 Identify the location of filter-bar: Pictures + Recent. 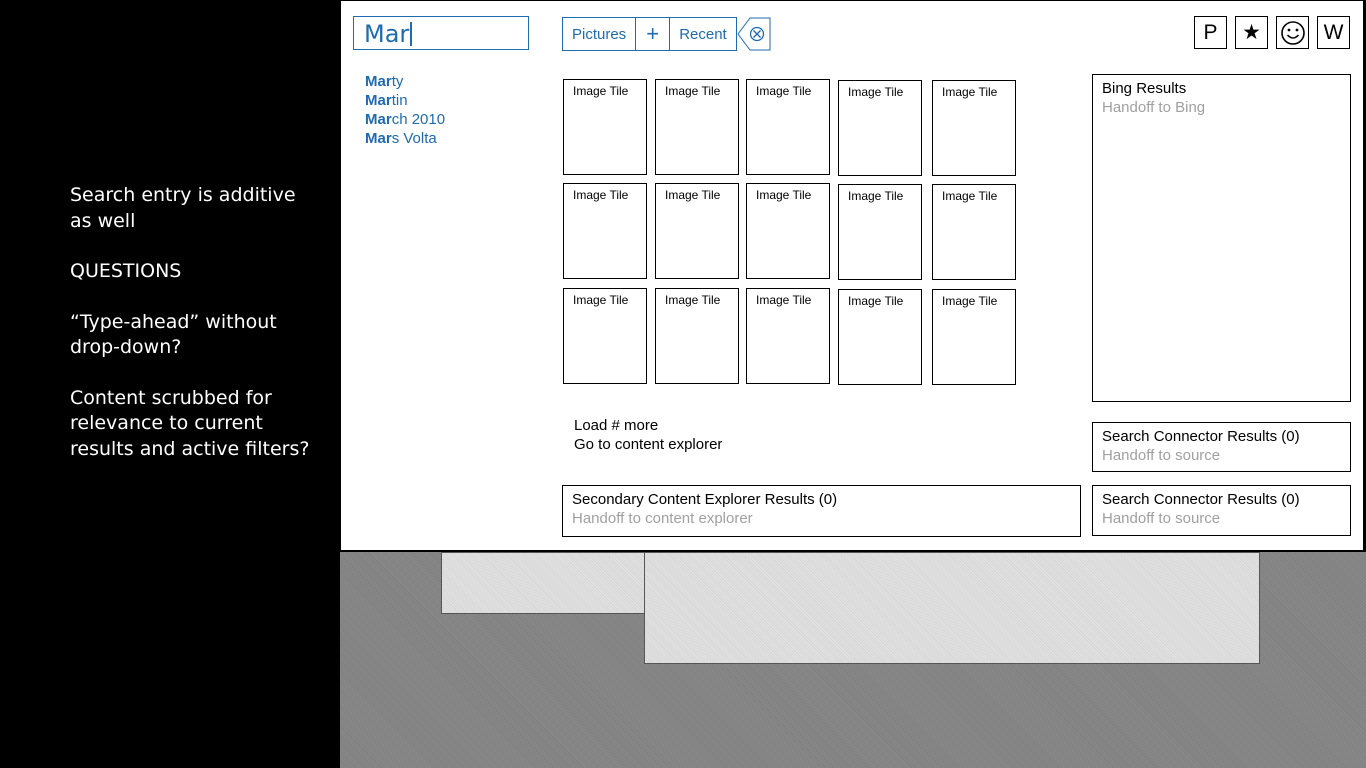
(666, 34).